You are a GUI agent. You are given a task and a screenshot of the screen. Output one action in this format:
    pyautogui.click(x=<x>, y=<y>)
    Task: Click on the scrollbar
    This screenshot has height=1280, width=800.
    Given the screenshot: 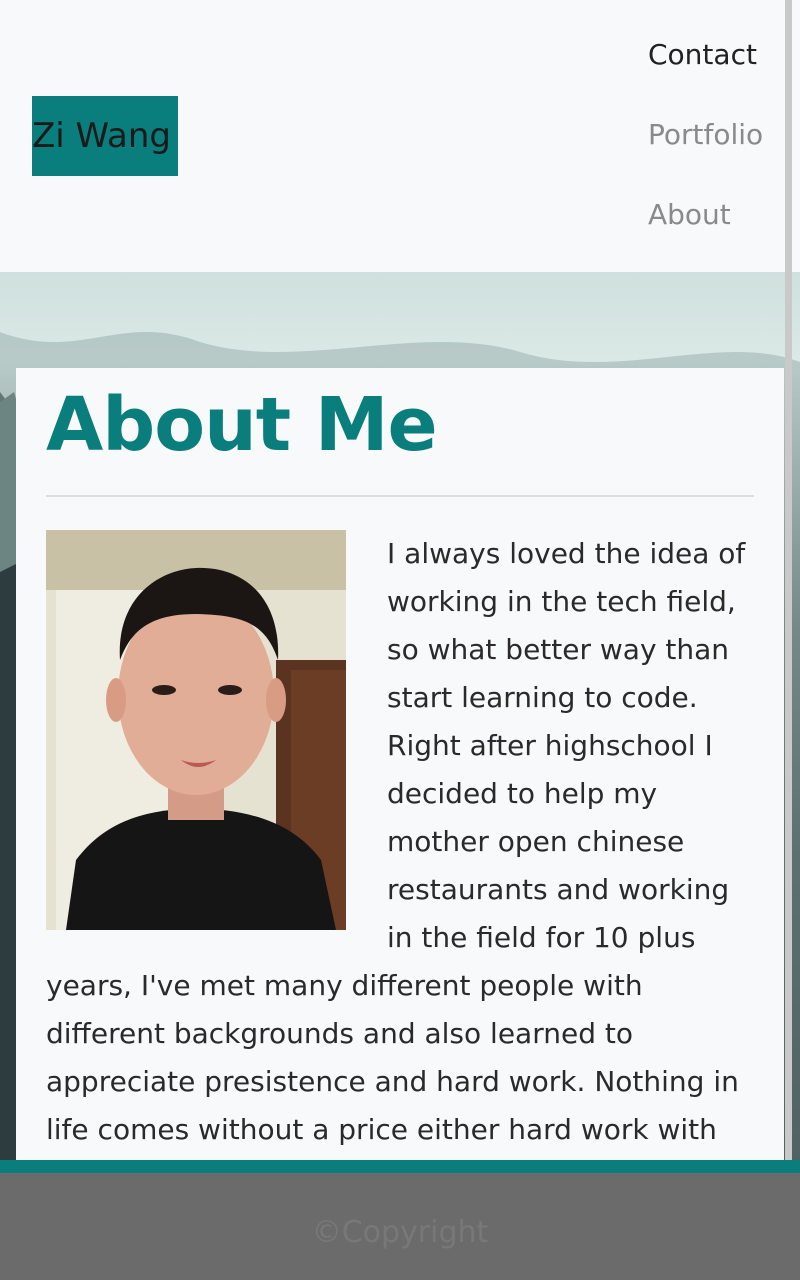 What is the action you would take?
    pyautogui.click(x=788, y=587)
    